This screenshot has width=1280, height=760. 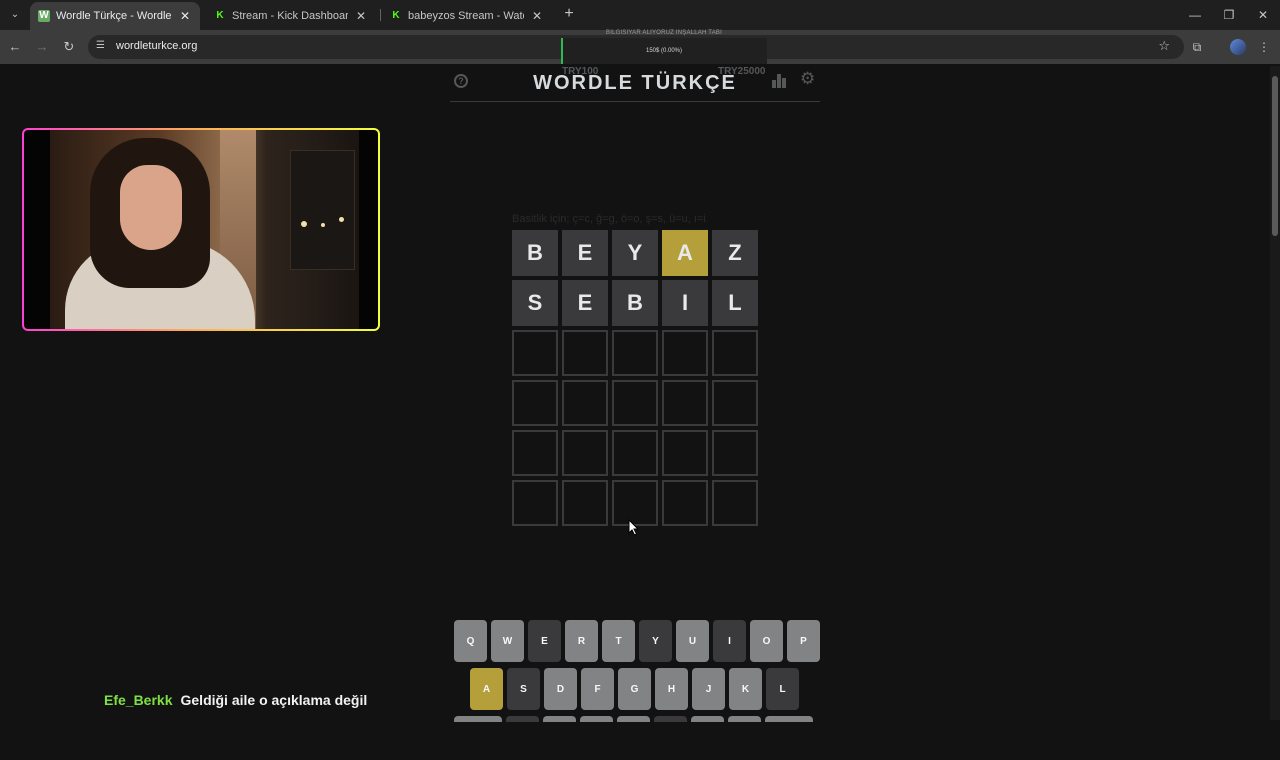 I want to click on tab-kick-dashboard: K Stream - Kick Dashboard ✕, so click(x=291, y=16).